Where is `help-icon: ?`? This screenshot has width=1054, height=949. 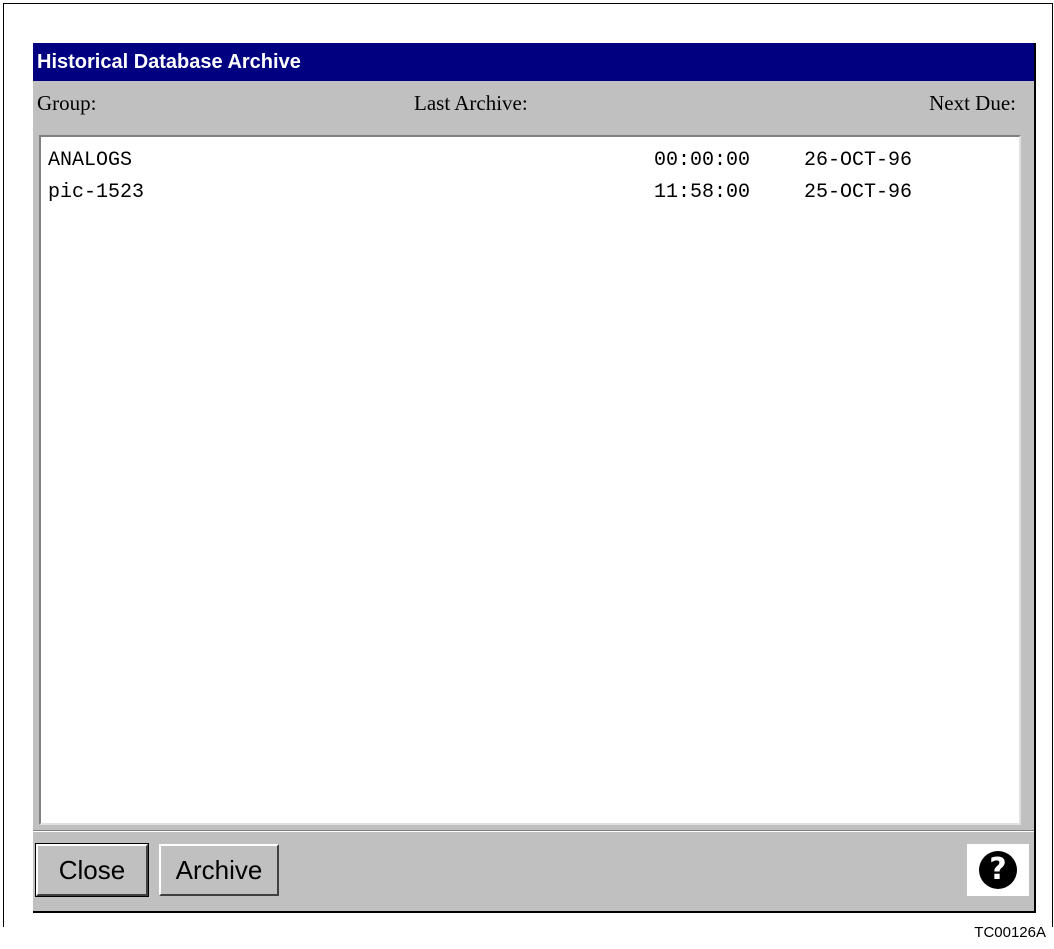
help-icon: ? is located at coordinates (998, 870).